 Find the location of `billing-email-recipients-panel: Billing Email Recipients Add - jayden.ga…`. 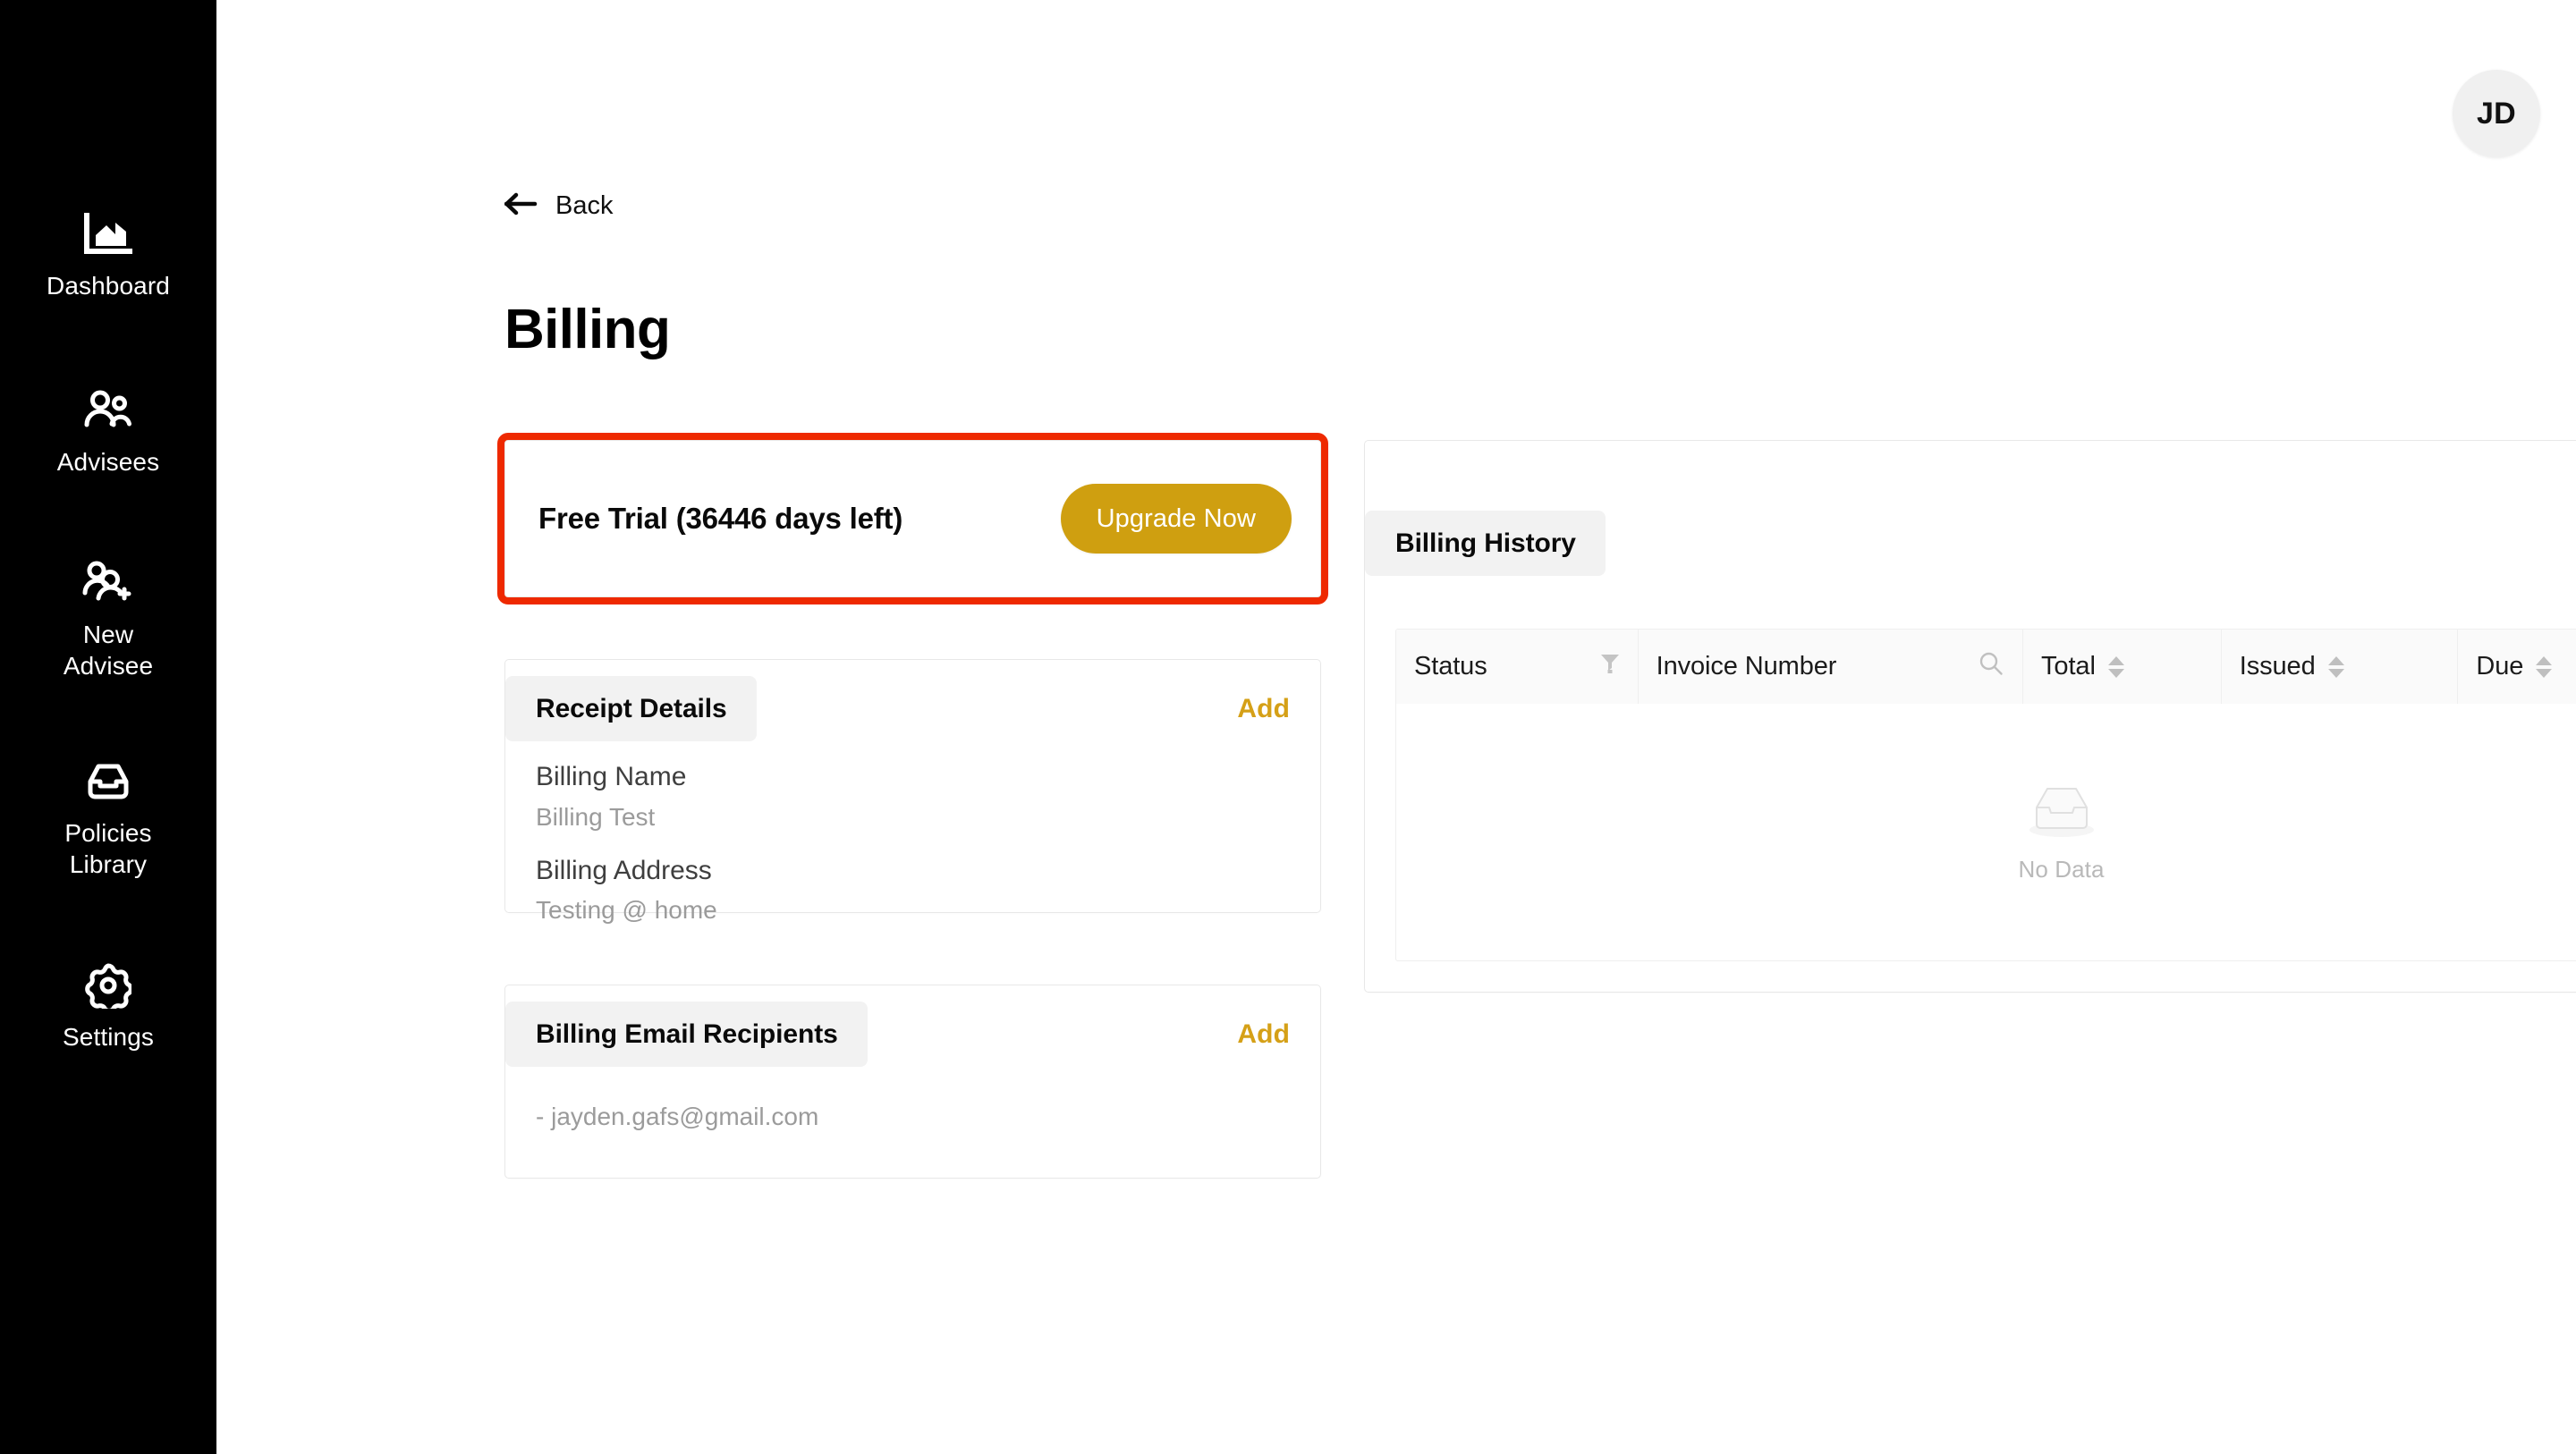

billing-email-recipients-panel: Billing Email Recipients Add - jayden.ga… is located at coordinates (912, 1082).